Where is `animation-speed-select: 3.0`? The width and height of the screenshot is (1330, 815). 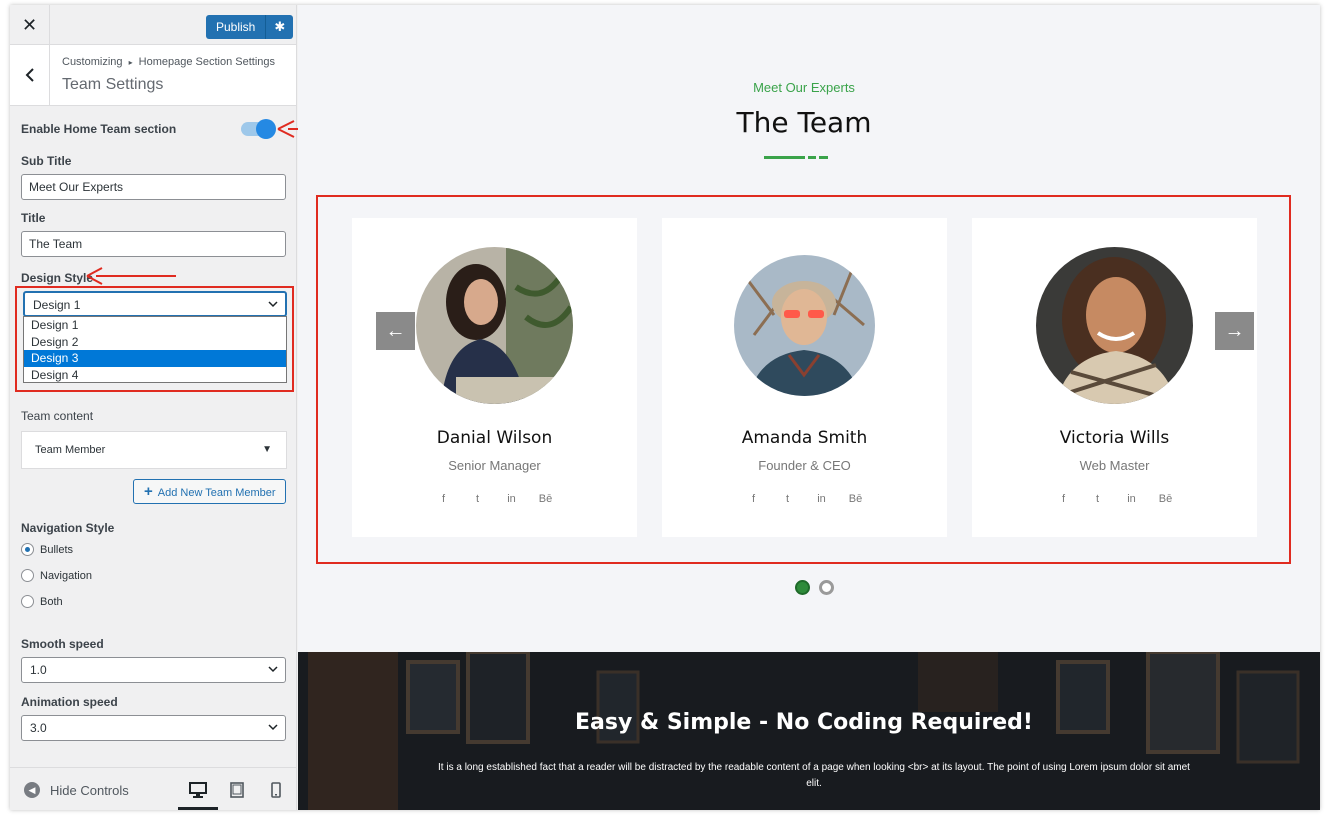 animation-speed-select: 3.0 is located at coordinates (153, 728).